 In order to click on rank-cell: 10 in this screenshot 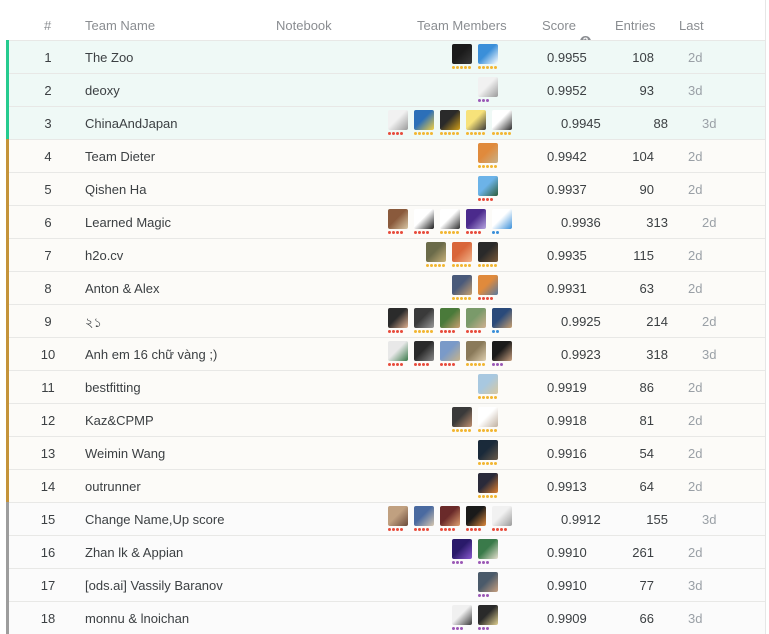, I will do `click(48, 354)`.